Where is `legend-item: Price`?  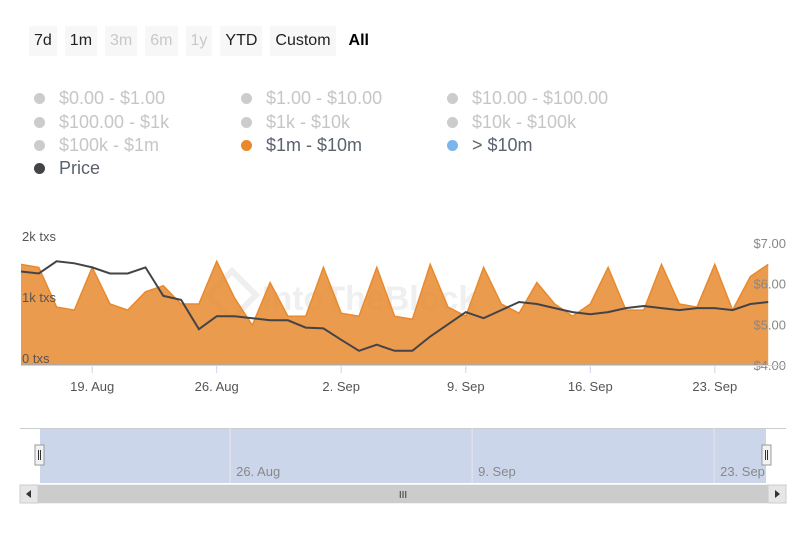 legend-item: Price is located at coordinates (67, 168).